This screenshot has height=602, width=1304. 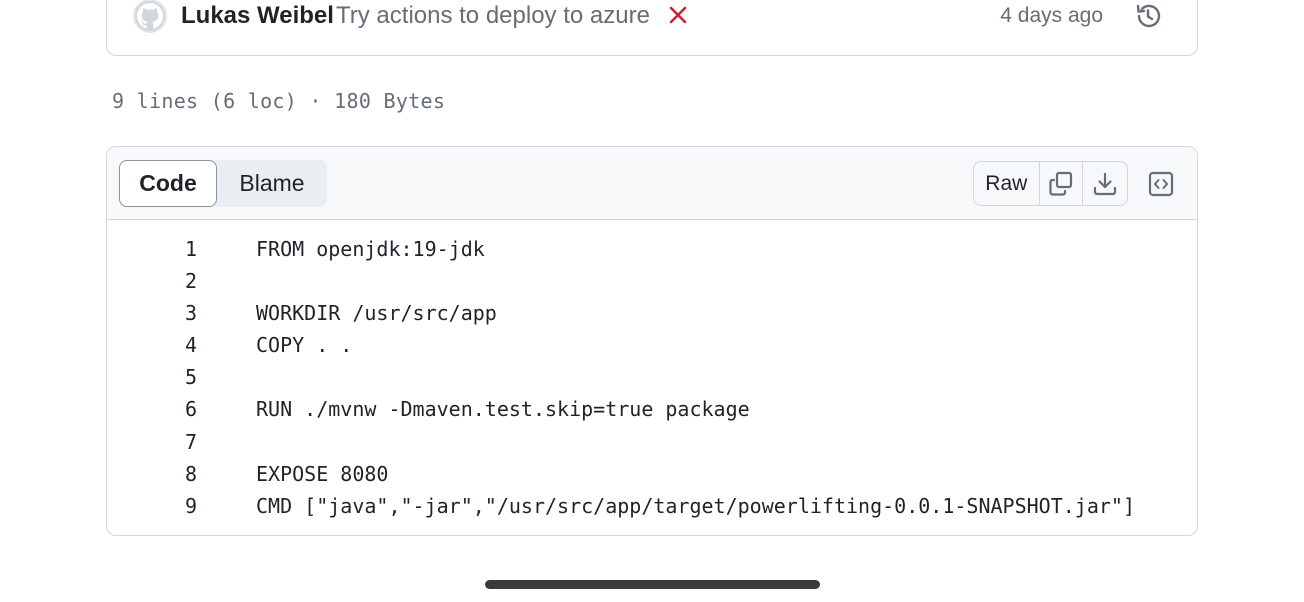 I want to click on copy-button, so click(x=1062, y=183).